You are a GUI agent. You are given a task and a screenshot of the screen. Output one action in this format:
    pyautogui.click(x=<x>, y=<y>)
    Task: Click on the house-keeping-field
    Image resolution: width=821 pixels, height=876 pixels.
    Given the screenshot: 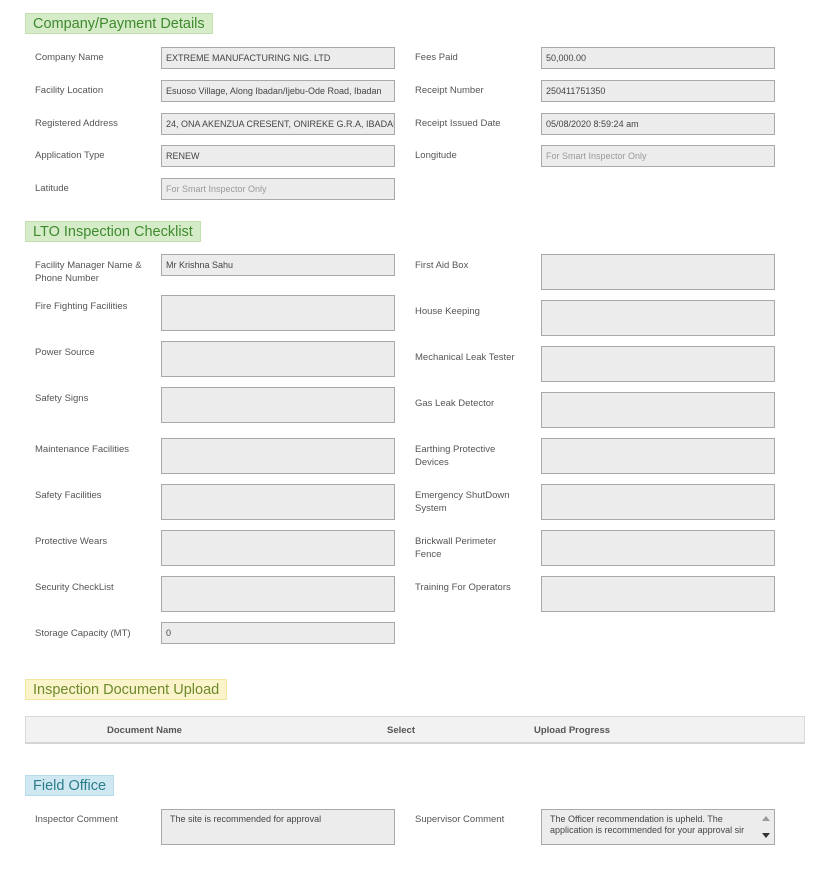 What is the action you would take?
    pyautogui.click(x=658, y=318)
    